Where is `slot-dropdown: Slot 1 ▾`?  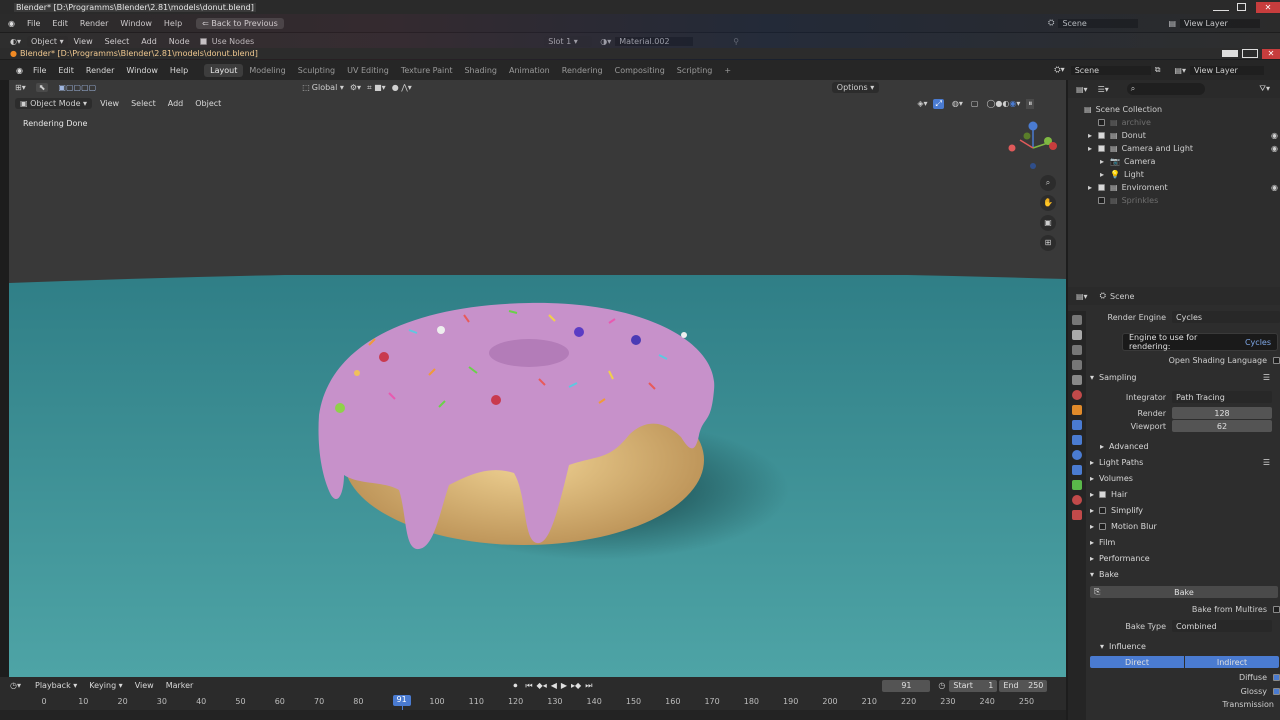 slot-dropdown: Slot 1 ▾ is located at coordinates (568, 41).